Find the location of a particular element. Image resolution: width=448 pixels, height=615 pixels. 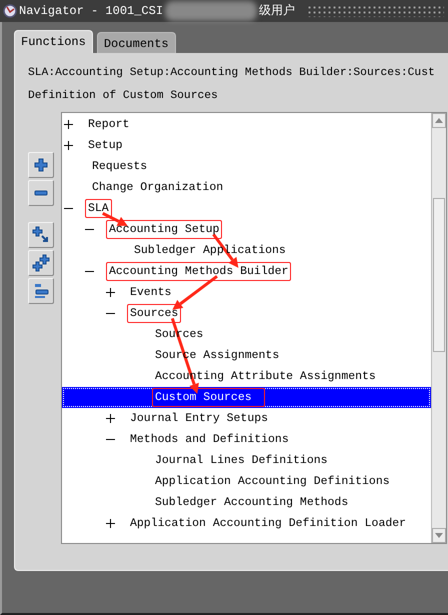

down-arrow-icon is located at coordinates (439, 535).